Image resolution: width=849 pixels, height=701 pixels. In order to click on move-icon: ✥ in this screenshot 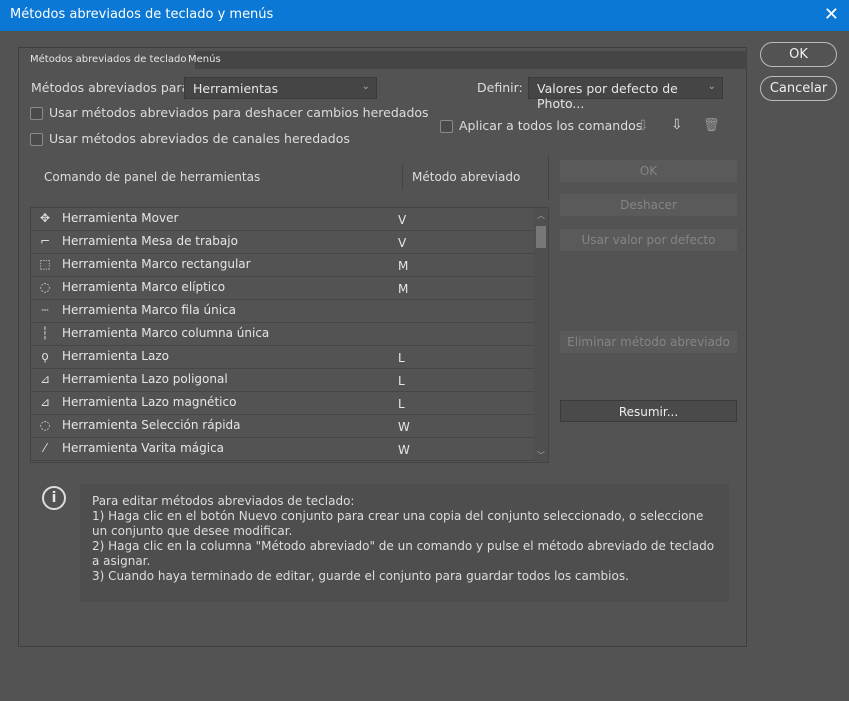, I will do `click(45, 218)`.